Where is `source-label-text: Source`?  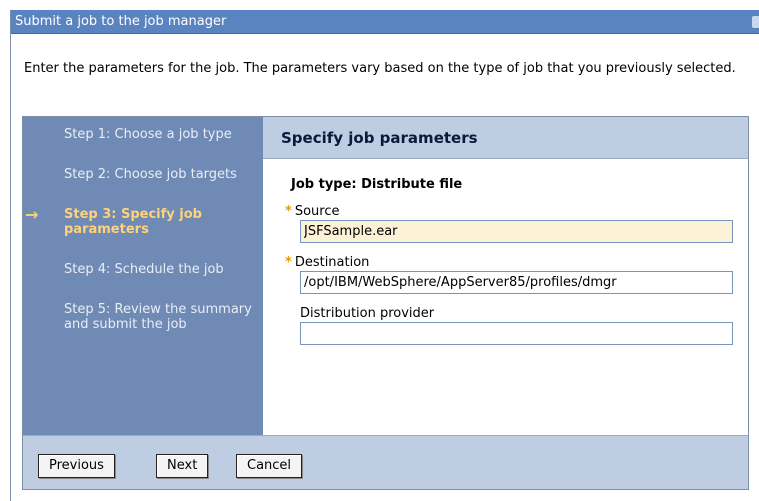 source-label-text: Source is located at coordinates (317, 211).